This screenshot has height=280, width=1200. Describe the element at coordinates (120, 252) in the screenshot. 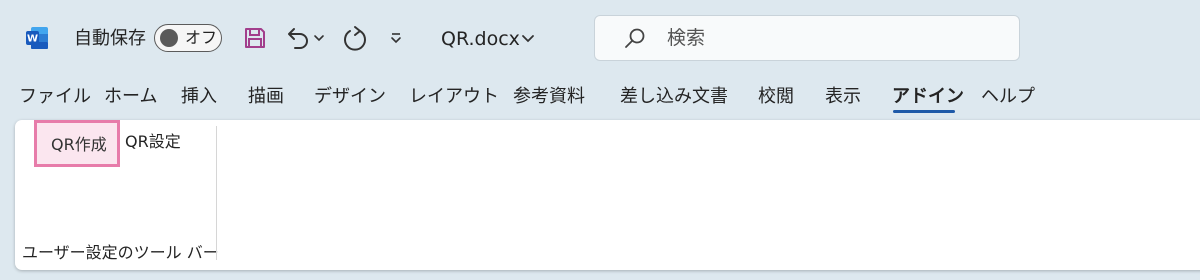

I see `group-label: ユーザー設定のツール バー` at that location.